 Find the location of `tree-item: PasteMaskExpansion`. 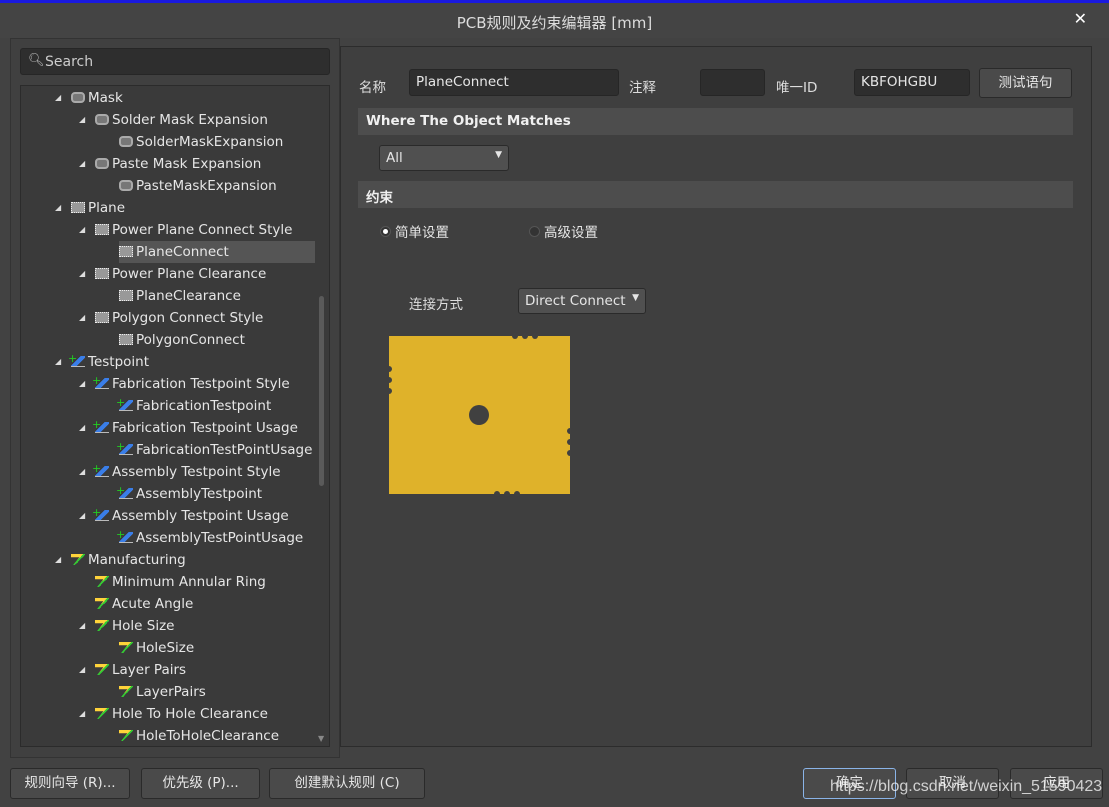

tree-item: PasteMaskExpansion is located at coordinates (198, 186).